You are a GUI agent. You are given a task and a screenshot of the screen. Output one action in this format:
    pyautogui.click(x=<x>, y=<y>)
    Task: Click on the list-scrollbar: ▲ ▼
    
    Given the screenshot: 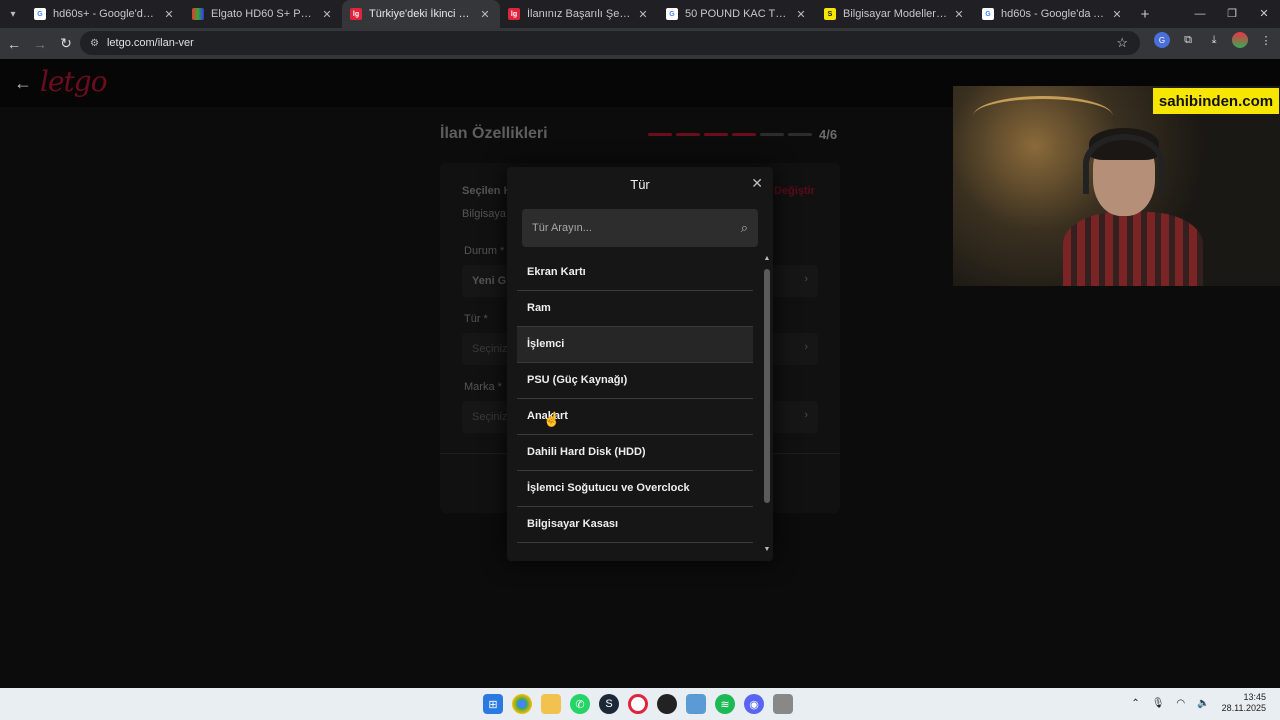 What is the action you would take?
    pyautogui.click(x=767, y=404)
    